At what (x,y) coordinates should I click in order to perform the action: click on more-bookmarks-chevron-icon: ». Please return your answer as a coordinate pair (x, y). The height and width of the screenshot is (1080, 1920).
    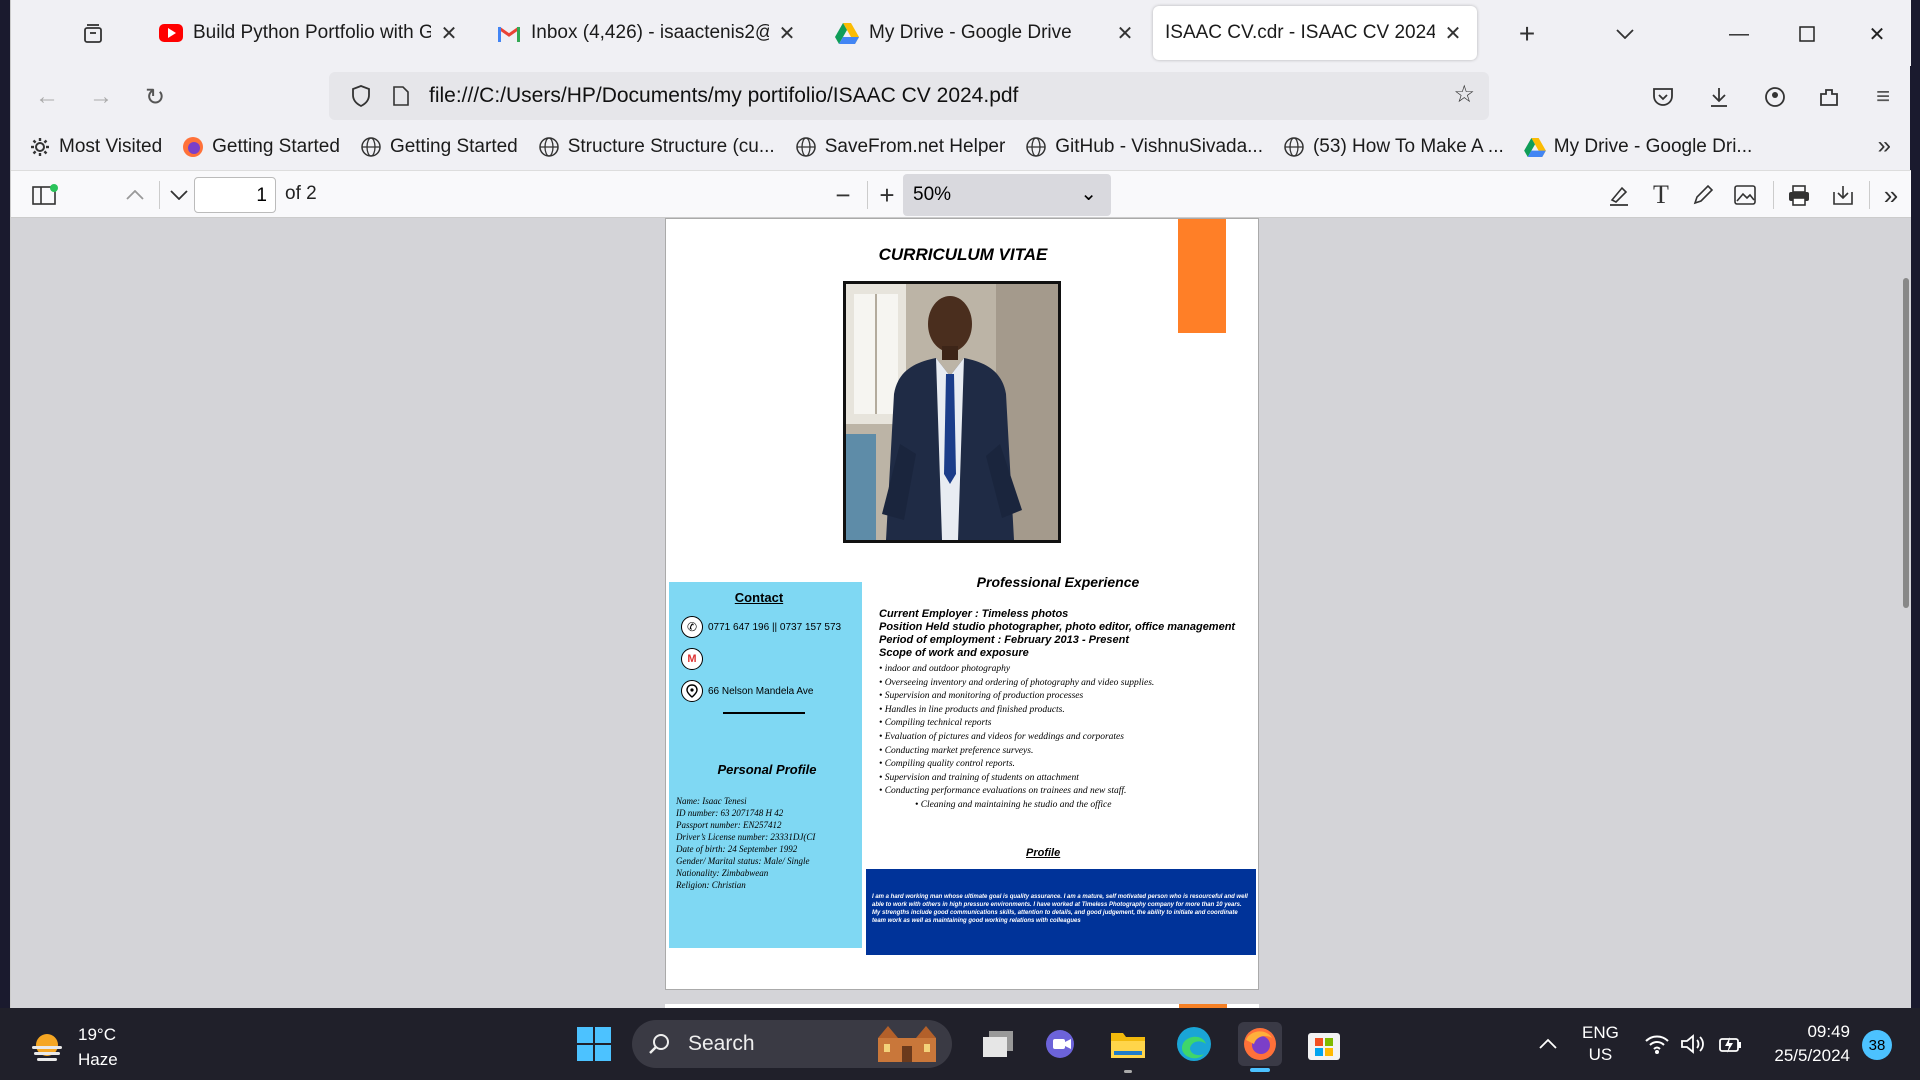
    Looking at the image, I should click on (1884, 146).